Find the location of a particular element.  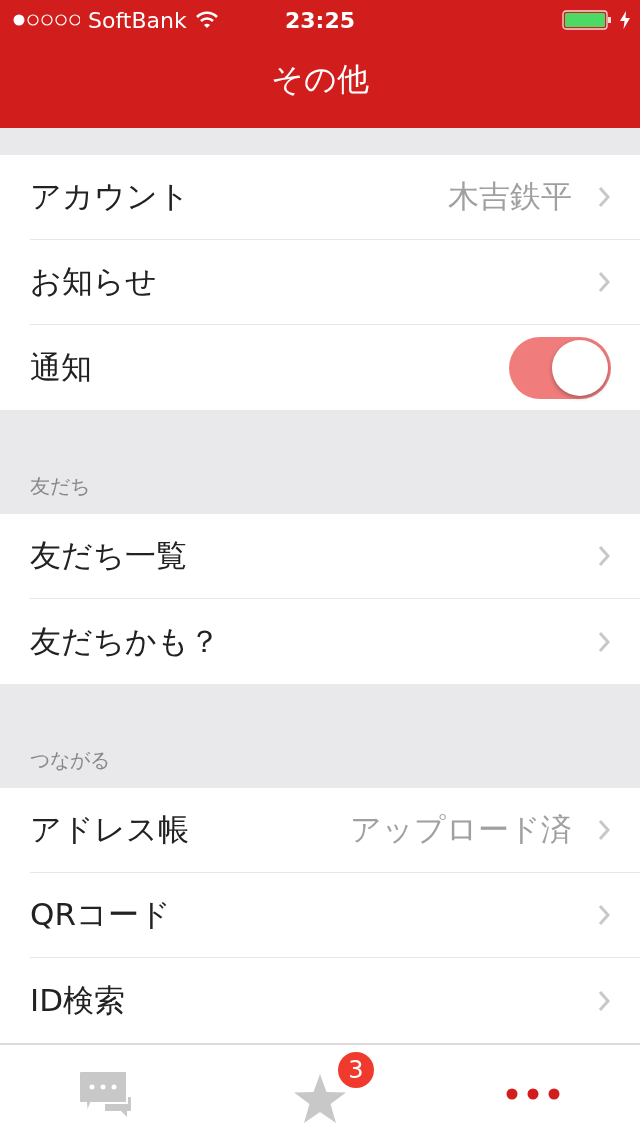

toggle-row: 通知 is located at coordinates (335, 367).